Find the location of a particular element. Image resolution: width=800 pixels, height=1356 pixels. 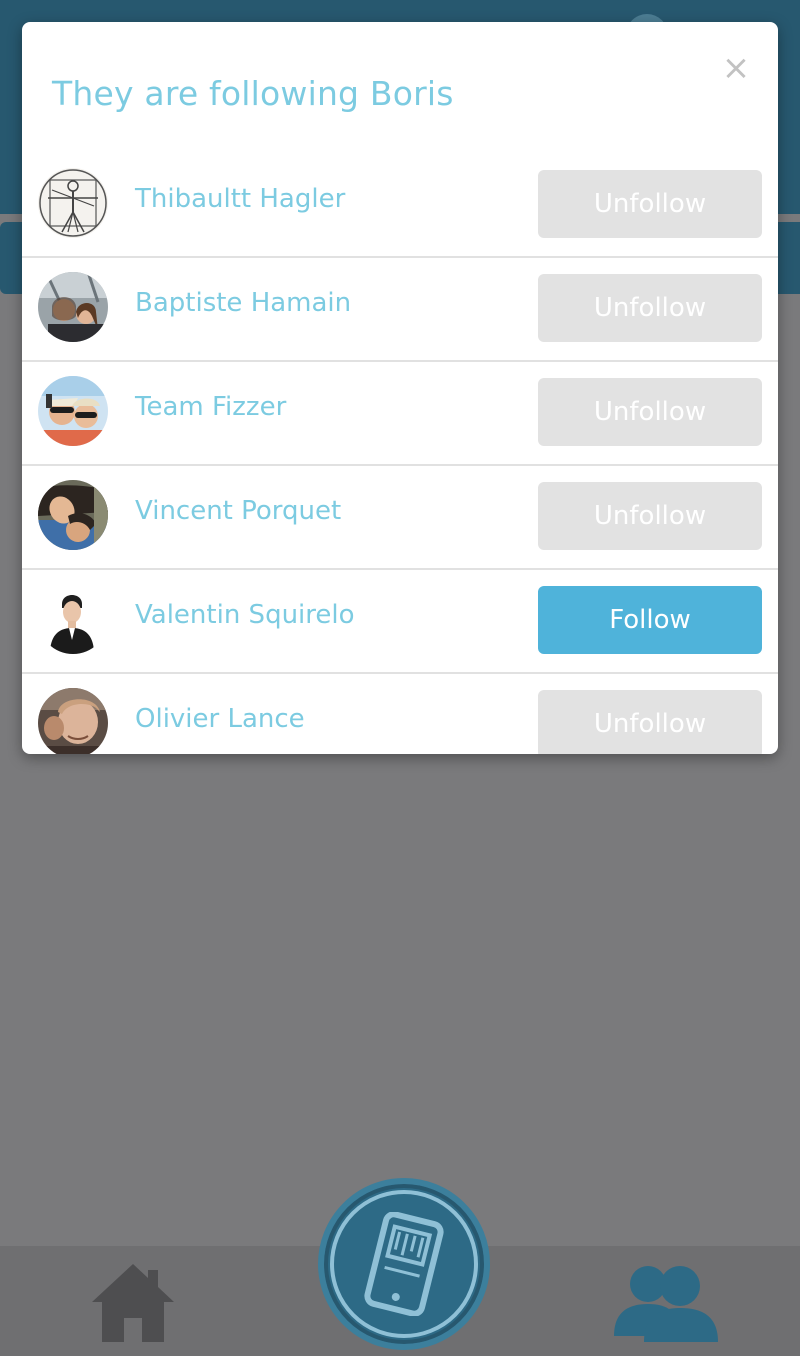

list-item: Vincent Porquet Unfollow is located at coordinates (400, 518).